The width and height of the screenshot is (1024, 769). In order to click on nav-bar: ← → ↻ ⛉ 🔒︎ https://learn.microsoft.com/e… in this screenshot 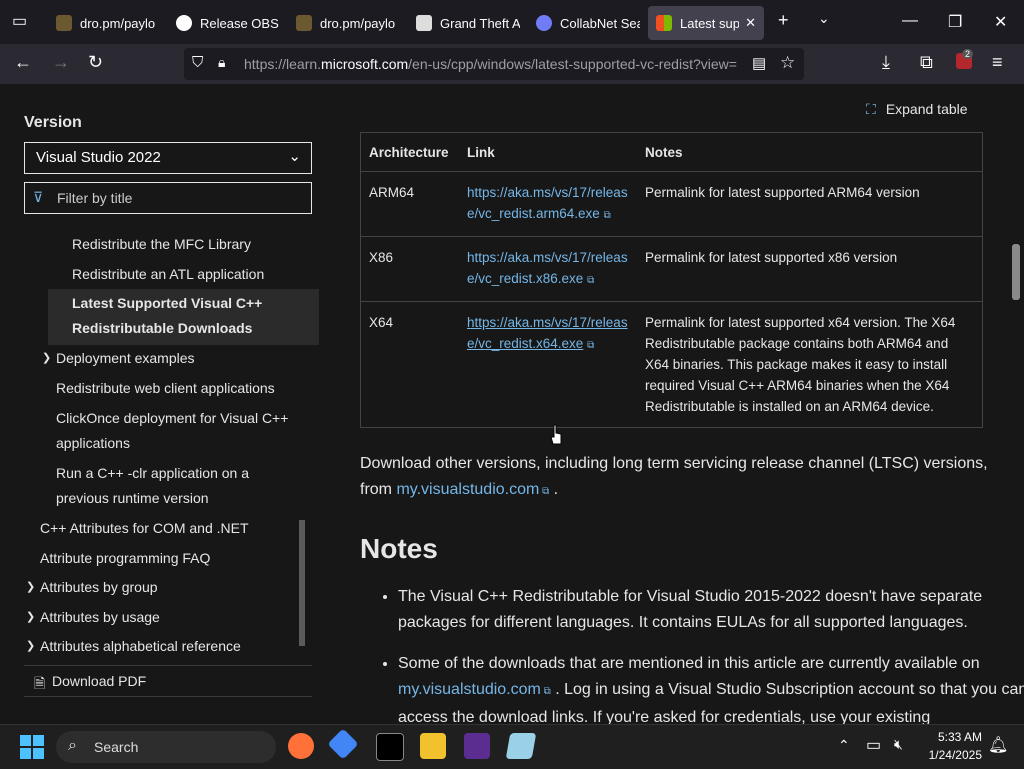, I will do `click(512, 64)`.